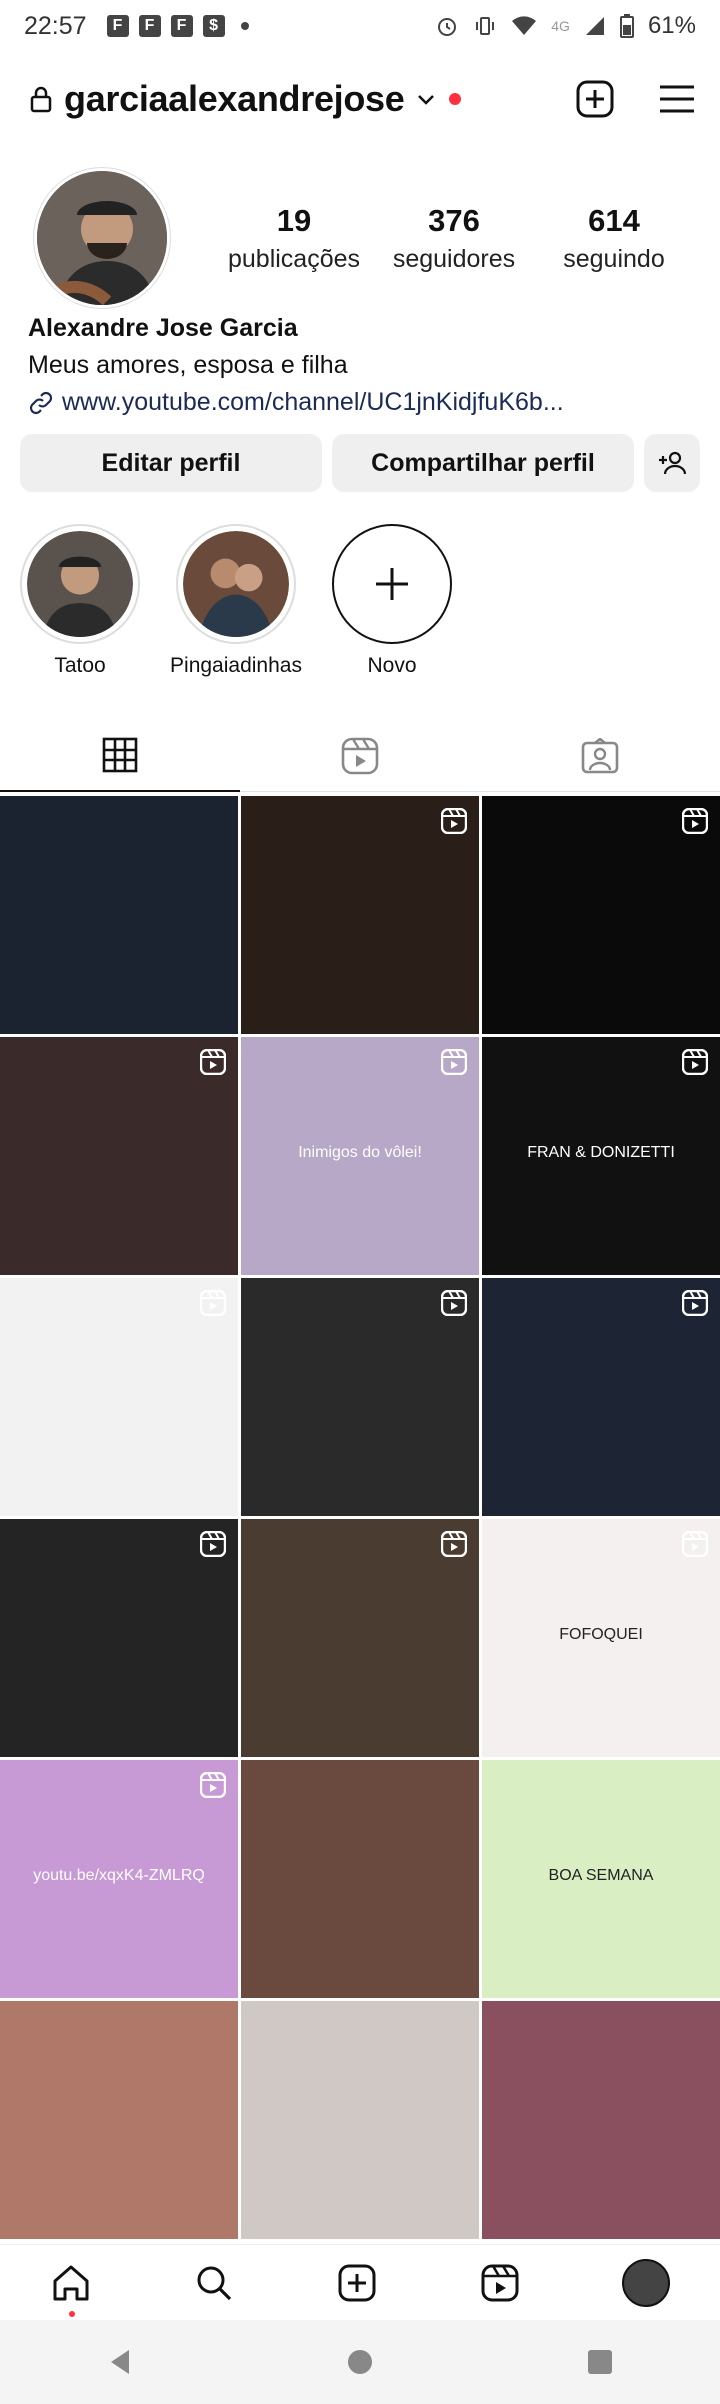  What do you see at coordinates (213, 26) in the screenshot?
I see `shopping-notification-icon: $` at bounding box center [213, 26].